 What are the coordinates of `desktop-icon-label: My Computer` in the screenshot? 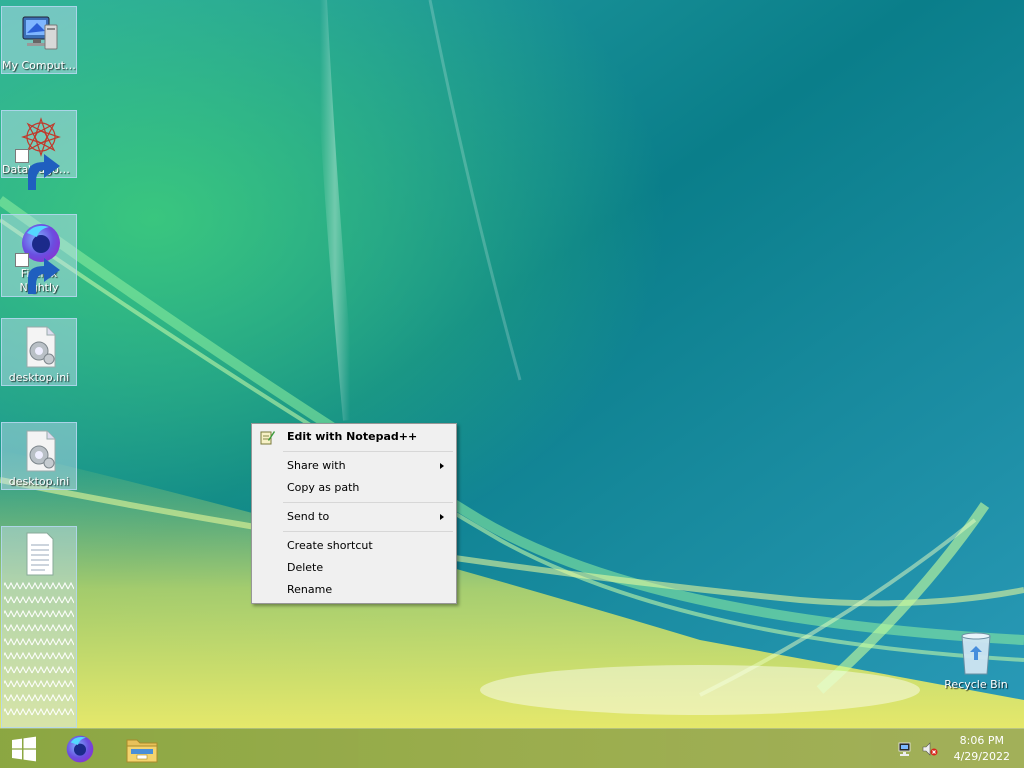 It's located at (39, 65).